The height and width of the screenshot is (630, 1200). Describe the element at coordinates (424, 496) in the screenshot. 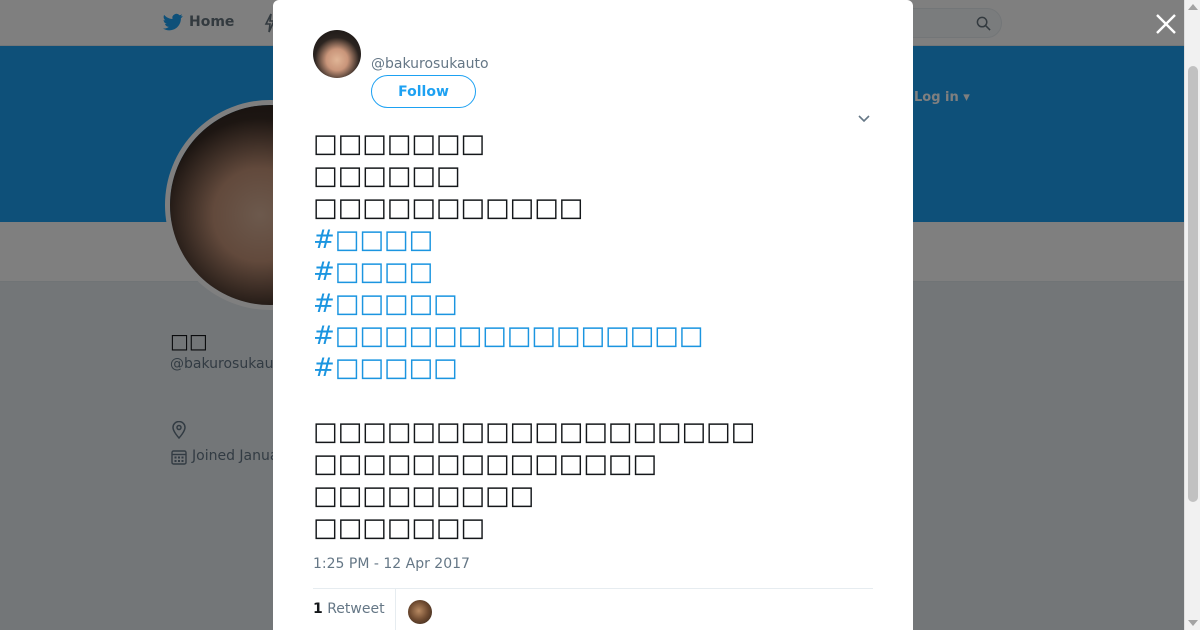

I see `tweet-text-line: □□□□□□□□□` at that location.